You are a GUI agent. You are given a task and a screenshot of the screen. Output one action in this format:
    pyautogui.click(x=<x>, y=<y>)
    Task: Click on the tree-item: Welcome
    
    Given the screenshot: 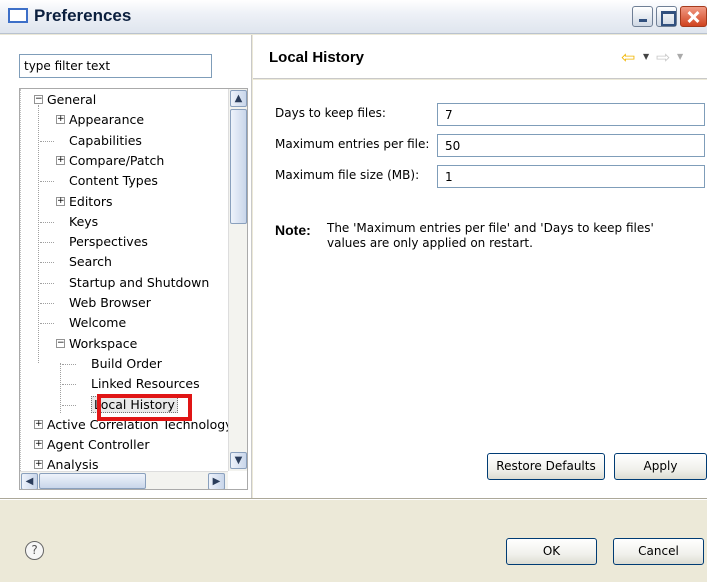 What is the action you would take?
    pyautogui.click(x=97, y=323)
    